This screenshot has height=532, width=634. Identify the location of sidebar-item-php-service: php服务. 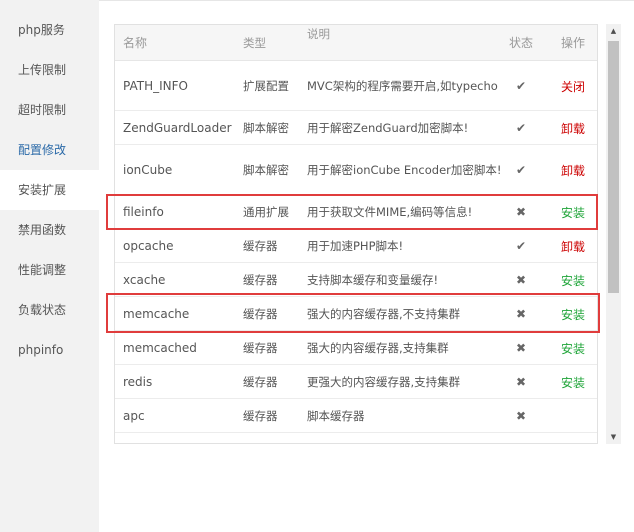
(49, 30).